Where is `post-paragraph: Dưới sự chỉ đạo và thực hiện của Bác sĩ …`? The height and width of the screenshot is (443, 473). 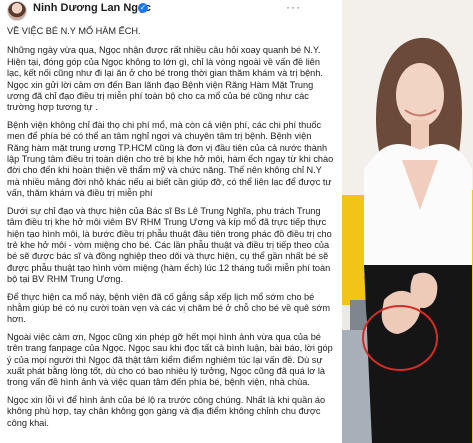
post-paragraph: Dưới sự chỉ đạo và thực hiện của Bác sĩ … is located at coordinates (169, 245).